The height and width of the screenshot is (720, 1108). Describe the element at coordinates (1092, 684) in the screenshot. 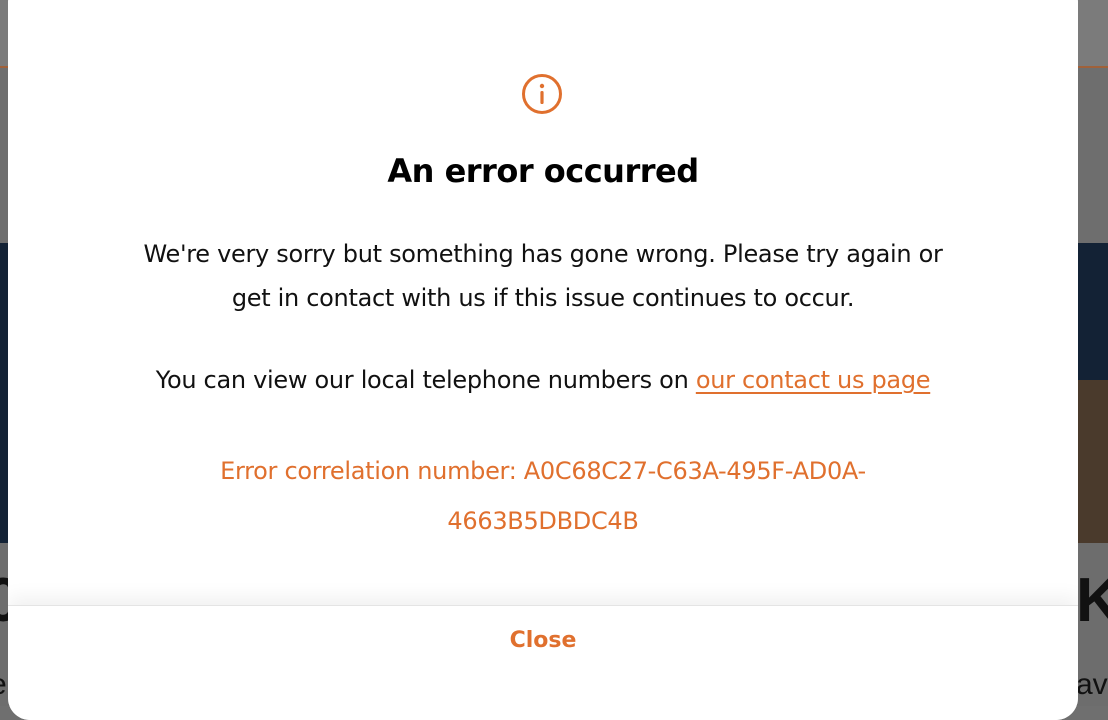

I see `background-text-fragment: av` at that location.